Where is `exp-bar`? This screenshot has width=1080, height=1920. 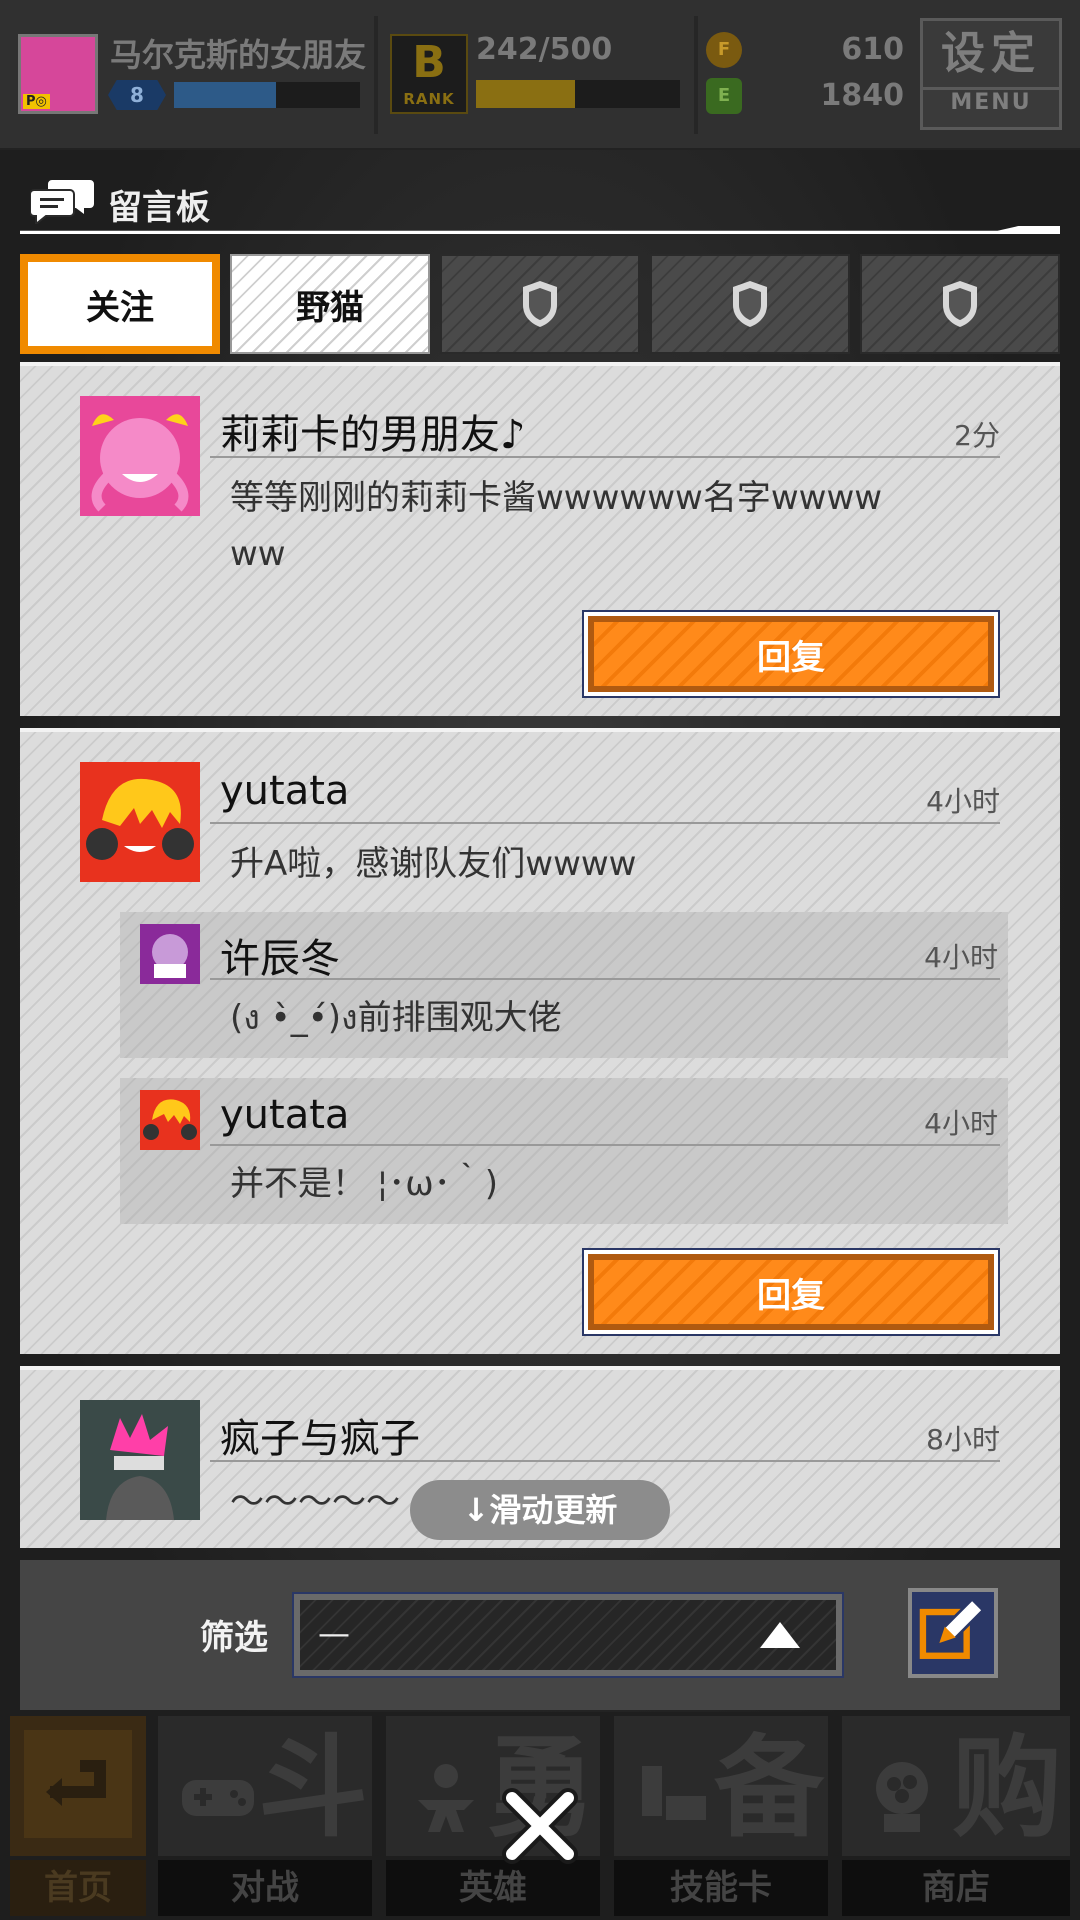 exp-bar is located at coordinates (267, 95).